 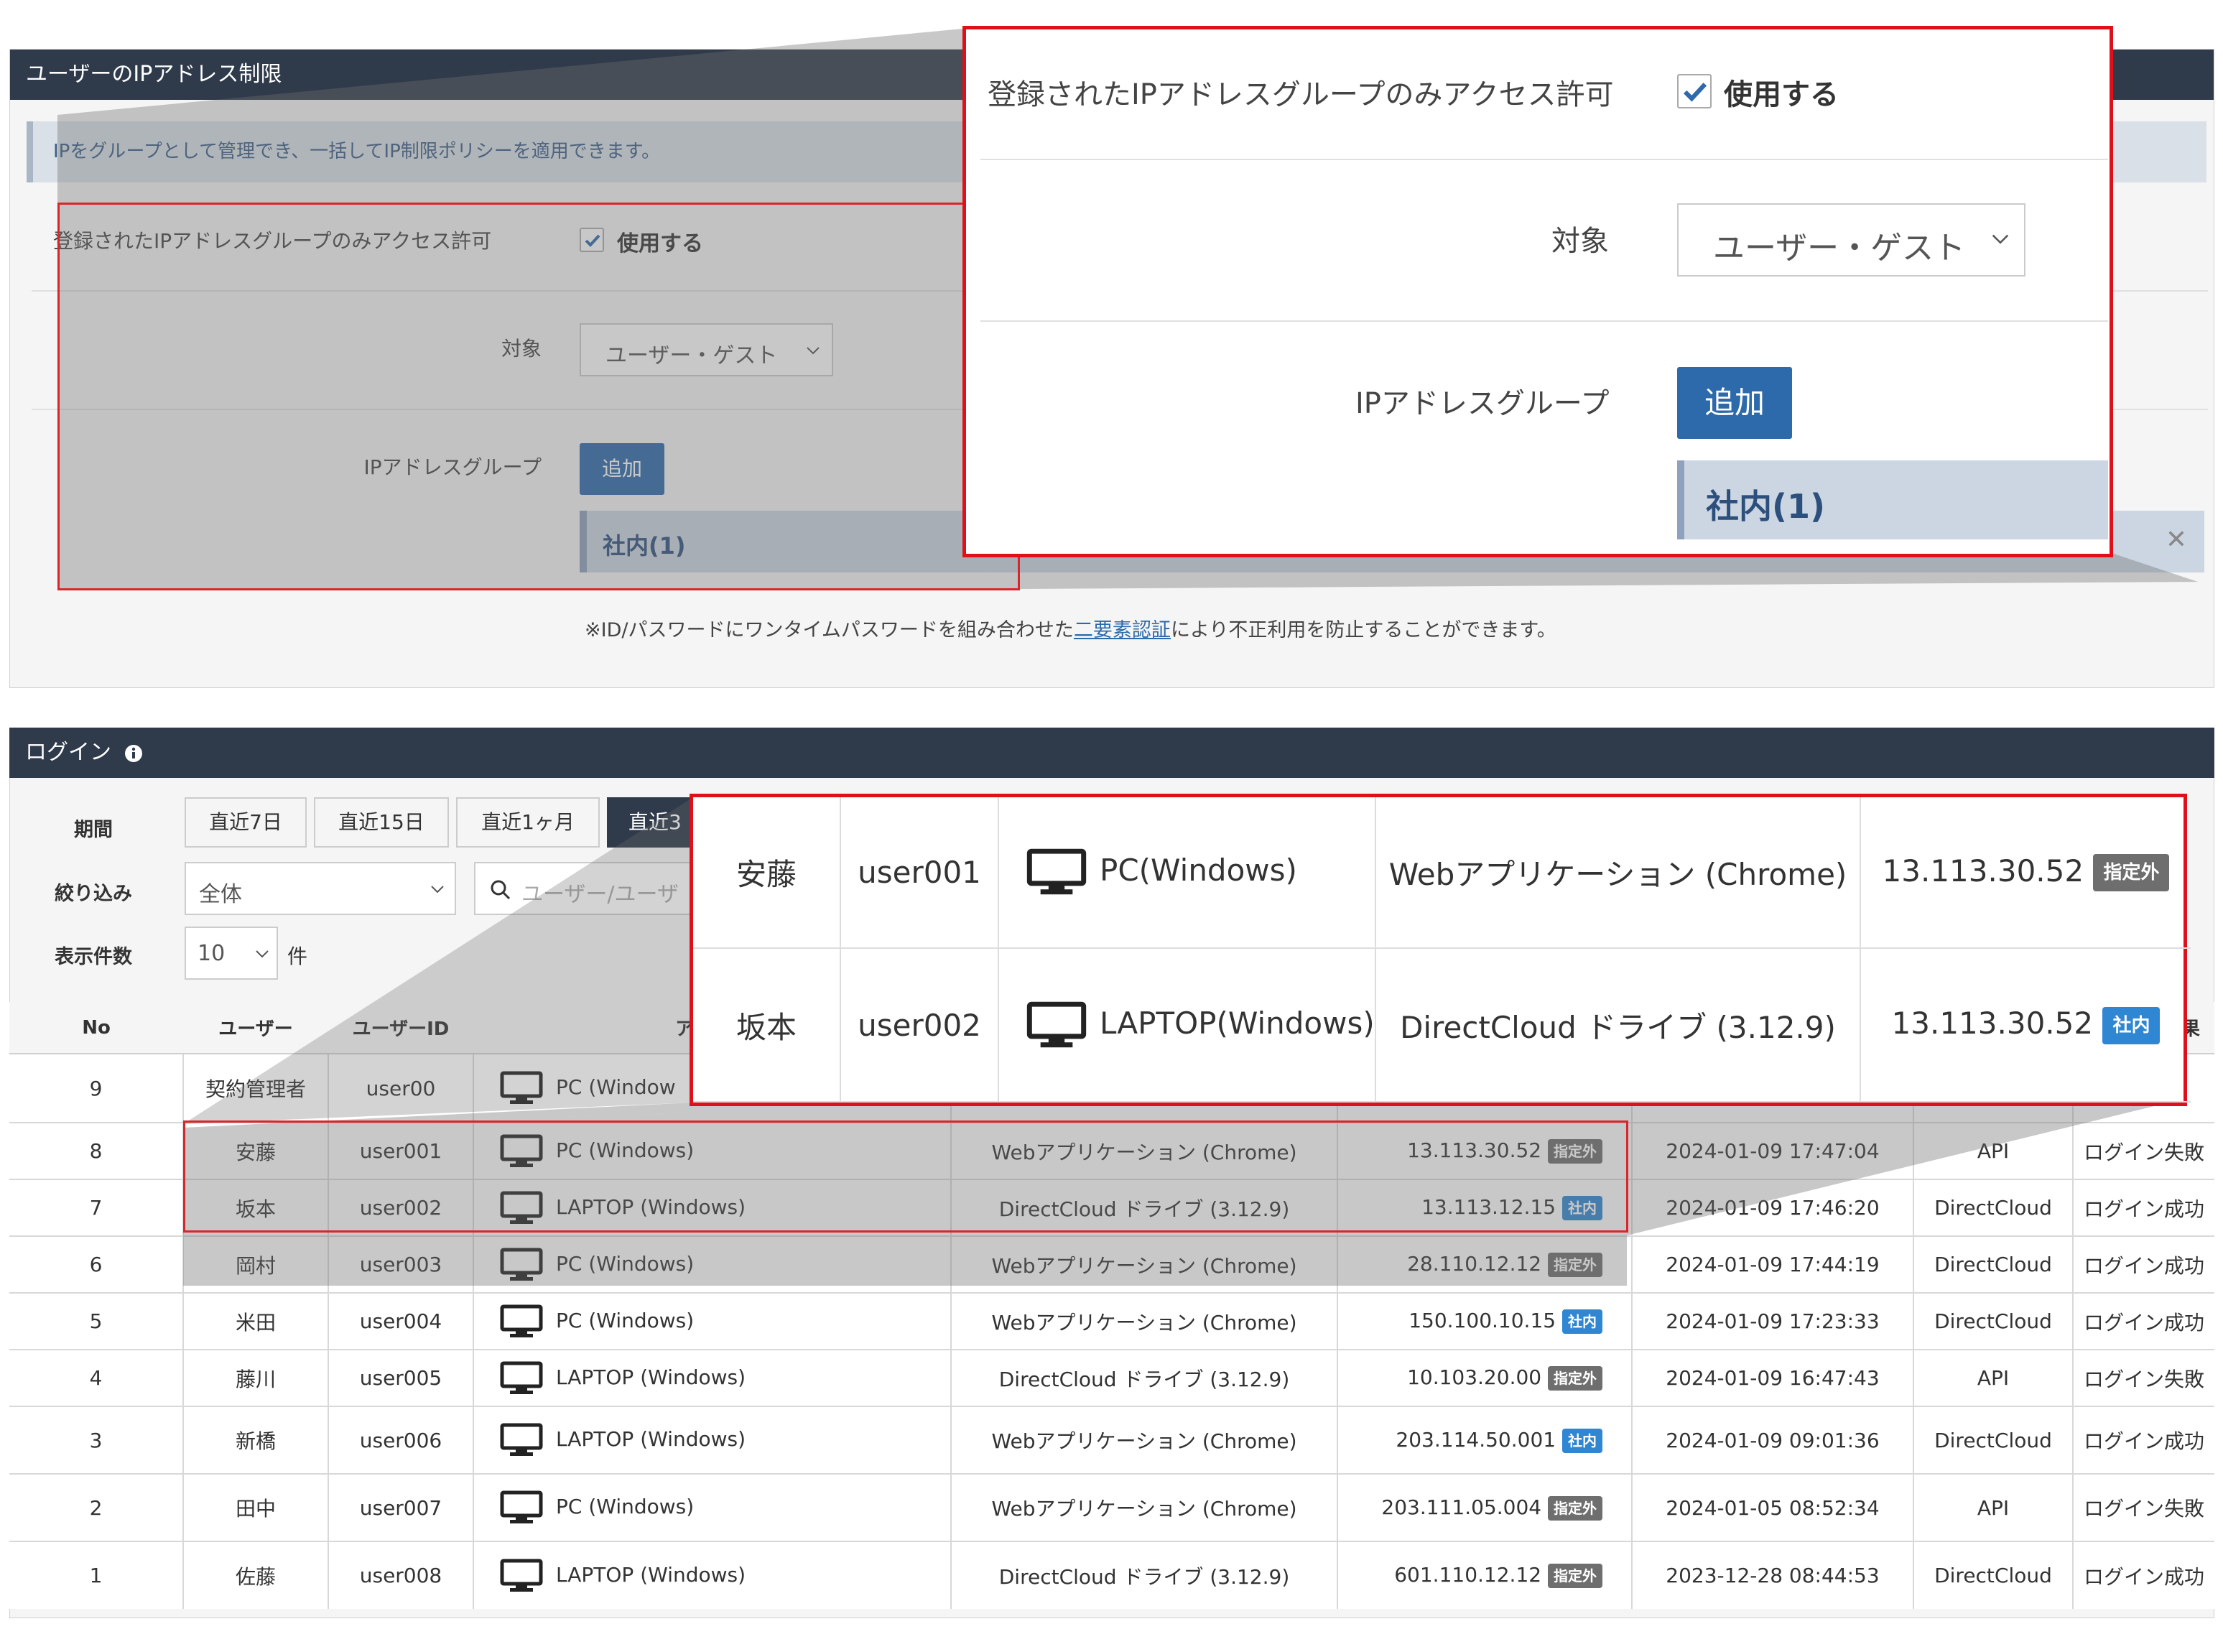 I want to click on zoom-cell-app: Webアプリケーション (Chrome), so click(x=1618, y=874).